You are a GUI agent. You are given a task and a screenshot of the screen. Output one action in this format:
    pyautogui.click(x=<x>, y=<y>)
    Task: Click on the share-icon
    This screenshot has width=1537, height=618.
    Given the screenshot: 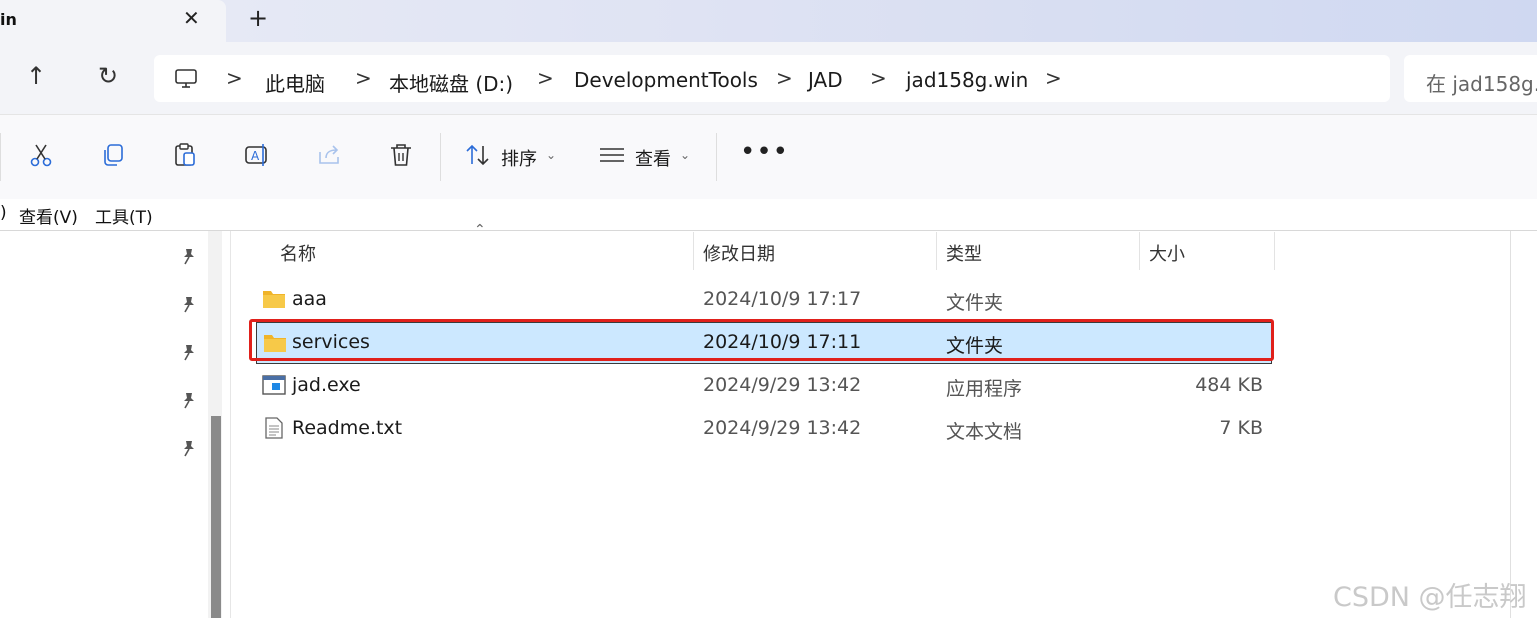 What is the action you would take?
    pyautogui.click(x=329, y=154)
    